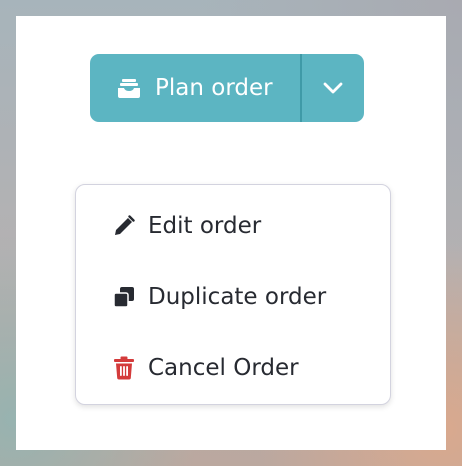  I want to click on plan-order-button: Plan order, so click(195, 88).